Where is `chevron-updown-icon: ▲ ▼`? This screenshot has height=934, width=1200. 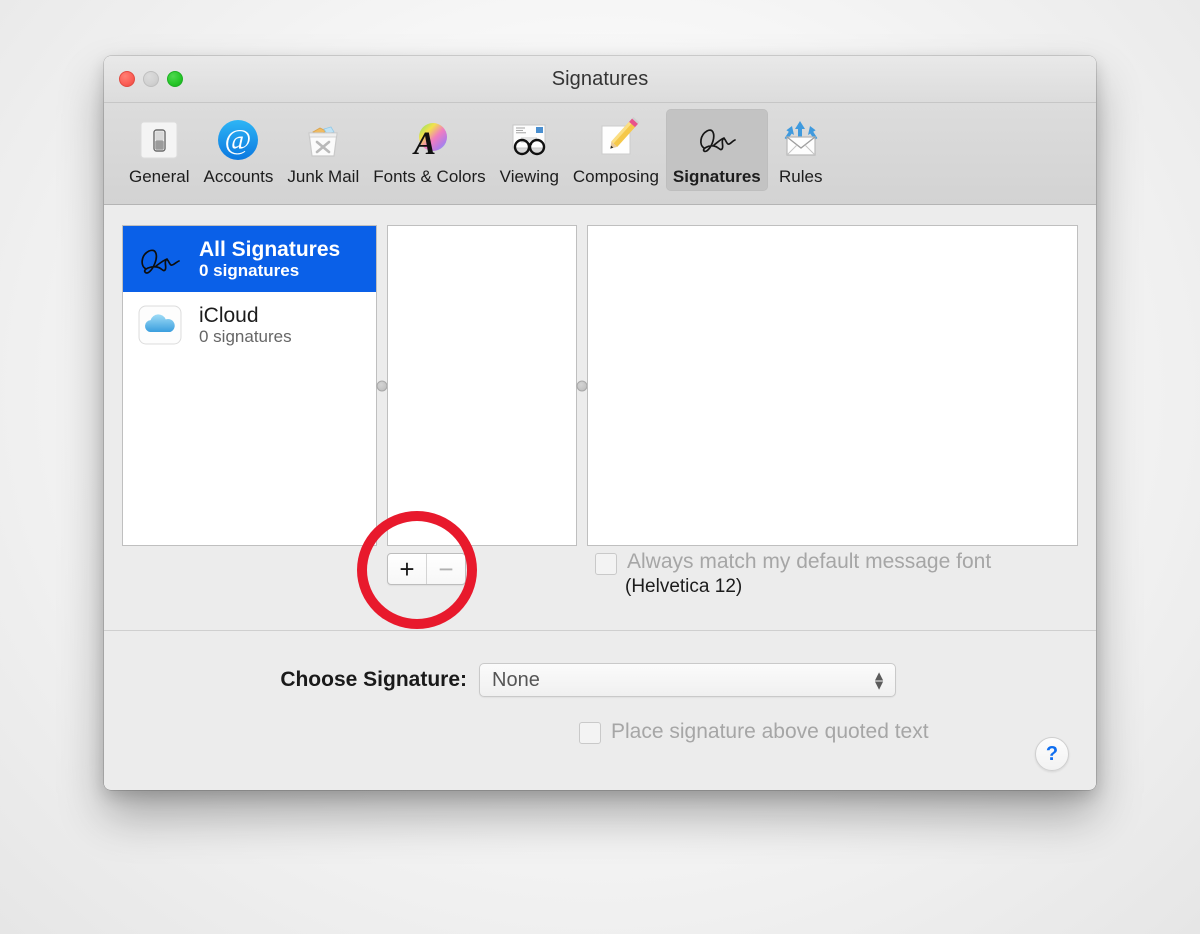
chevron-updown-icon: ▲ ▼ is located at coordinates (879, 679).